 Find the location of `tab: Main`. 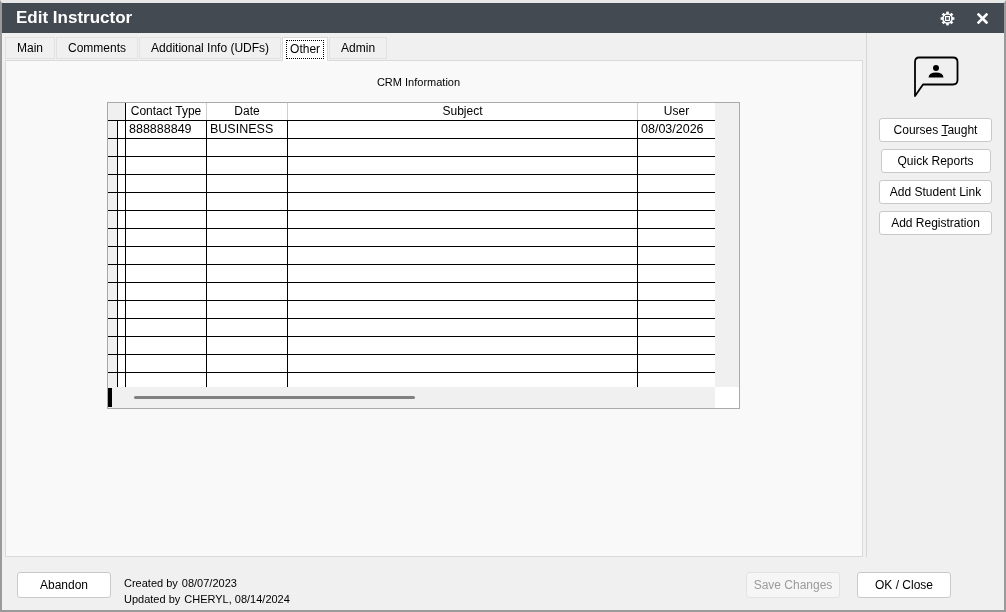

tab: Main is located at coordinates (30, 48).